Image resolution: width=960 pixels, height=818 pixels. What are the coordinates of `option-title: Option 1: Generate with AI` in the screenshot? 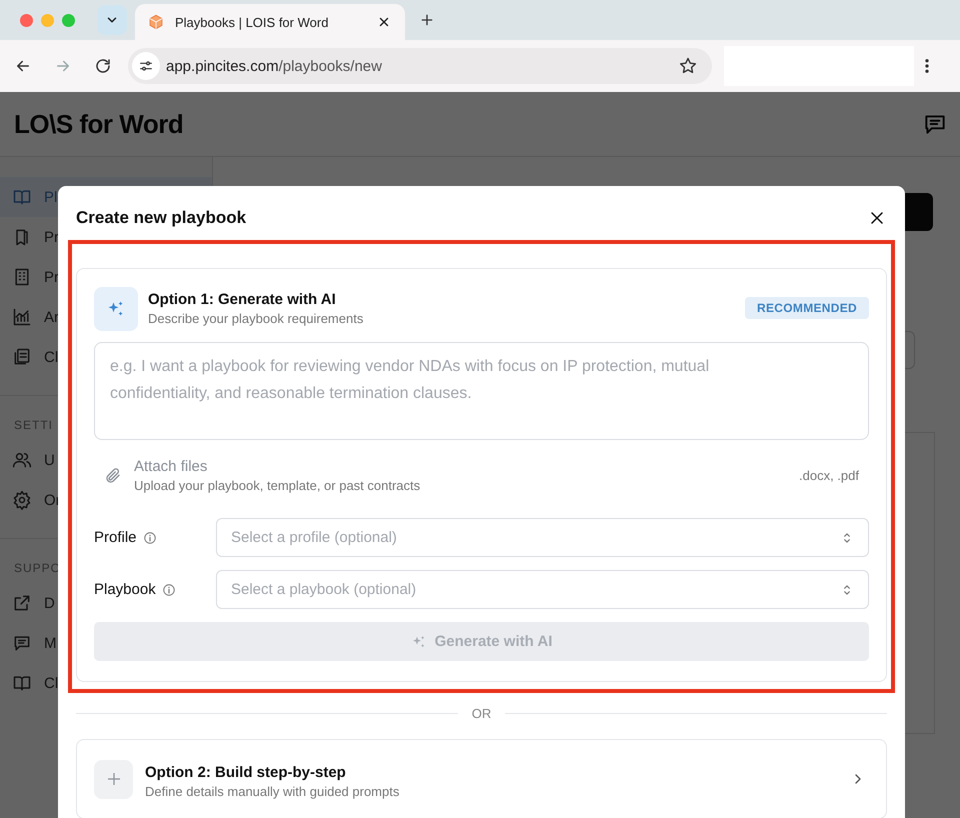 It's located at (242, 299).